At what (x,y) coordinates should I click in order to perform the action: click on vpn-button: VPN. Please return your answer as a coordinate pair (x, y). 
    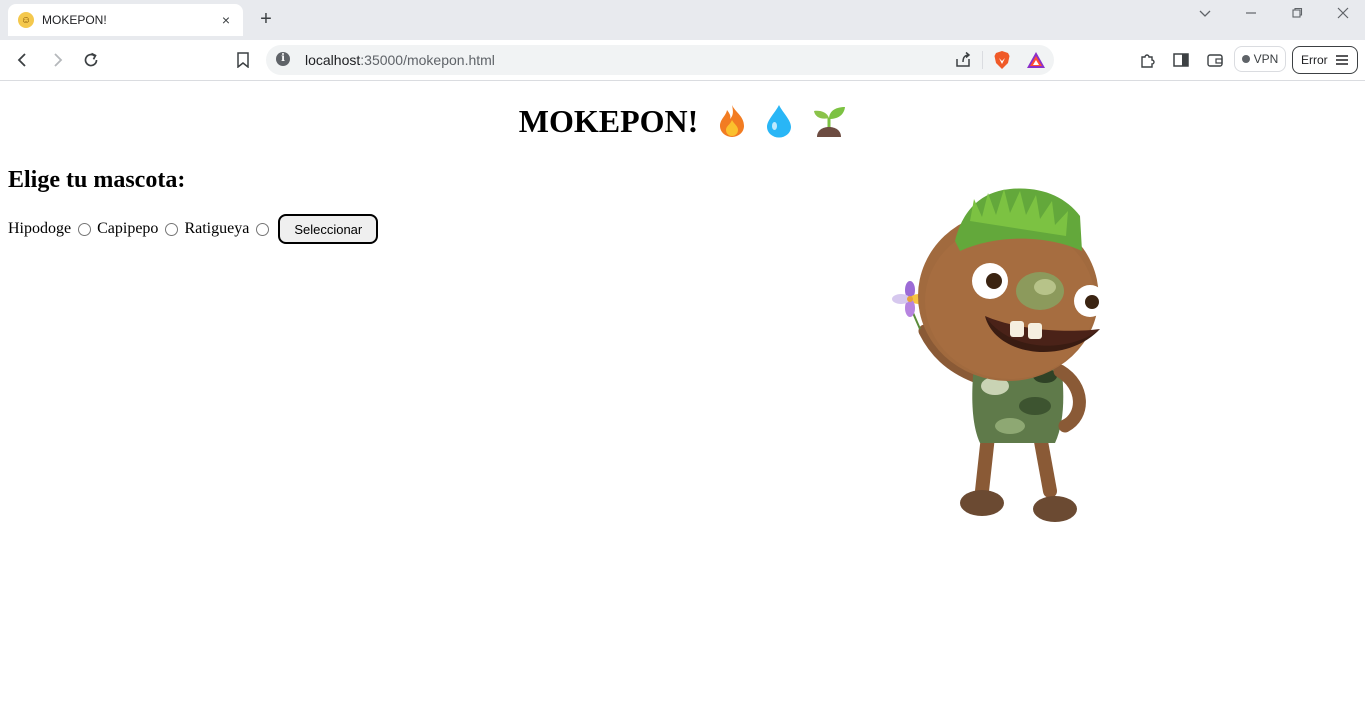
    Looking at the image, I should click on (1260, 59).